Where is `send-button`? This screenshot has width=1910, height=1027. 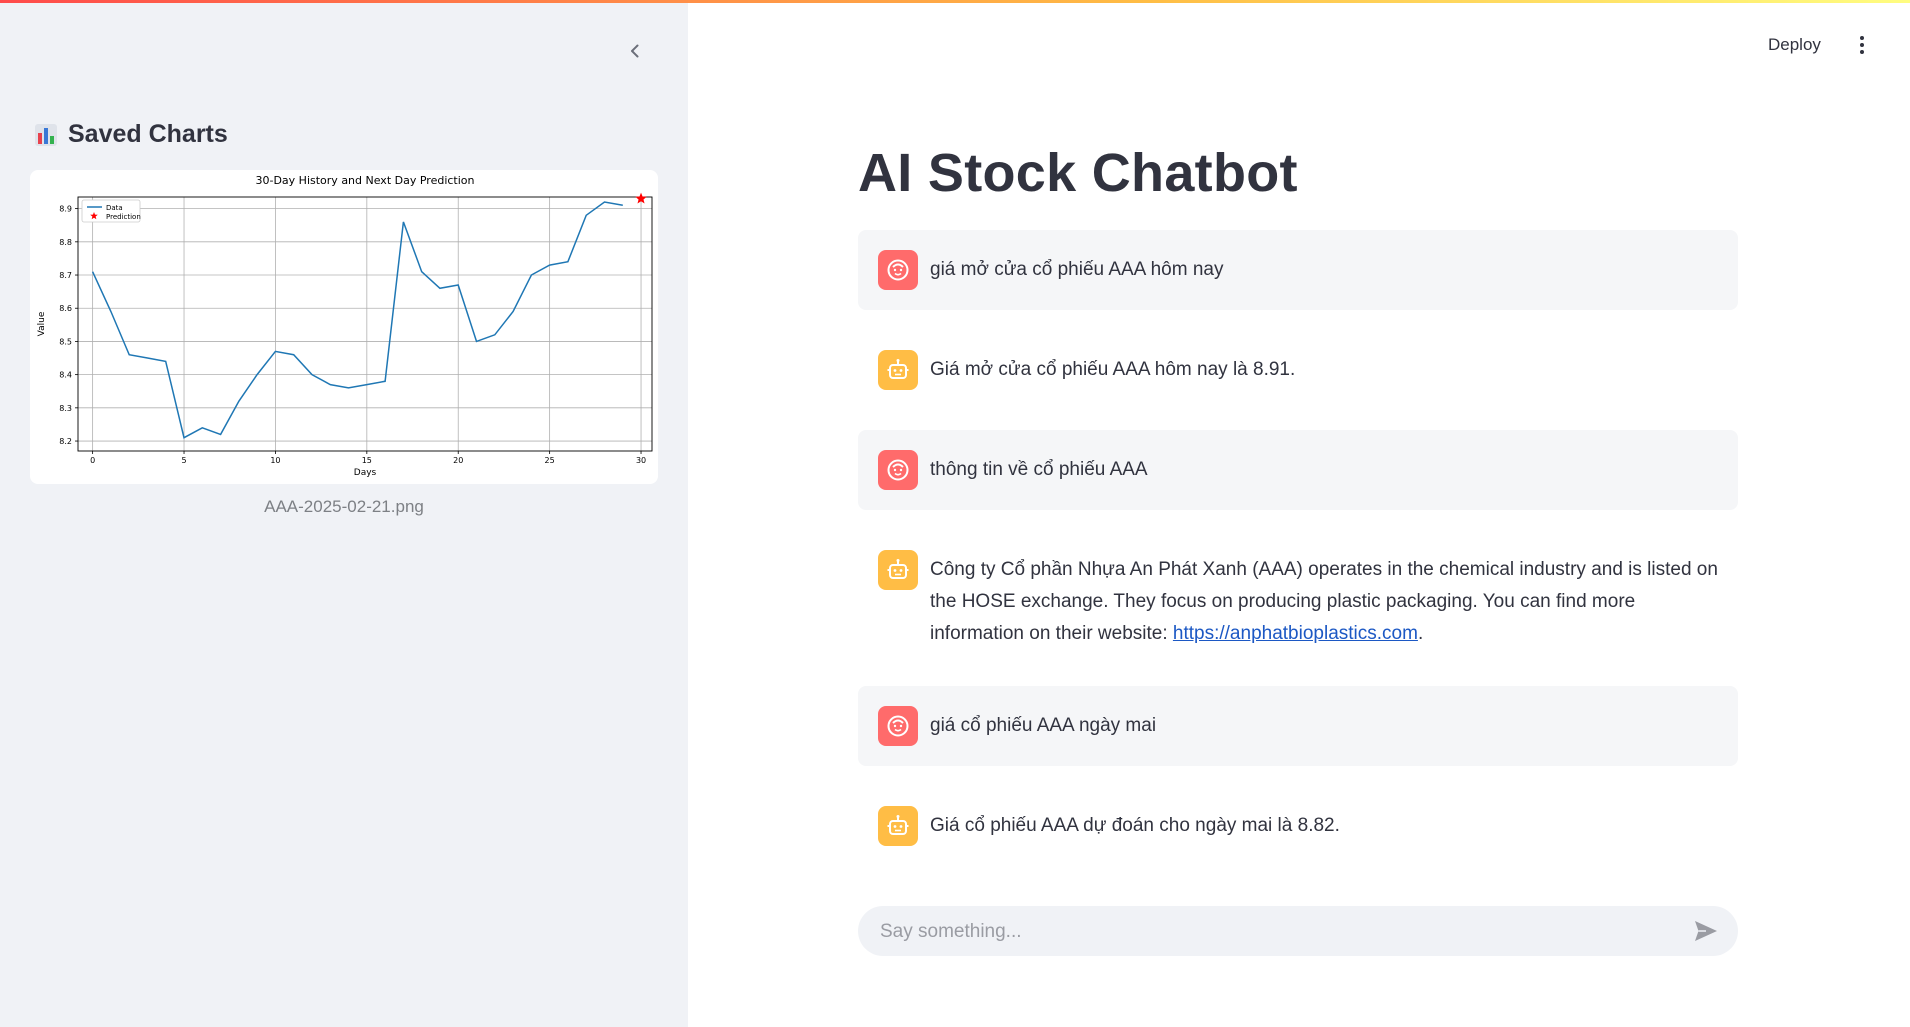 send-button is located at coordinates (1706, 931).